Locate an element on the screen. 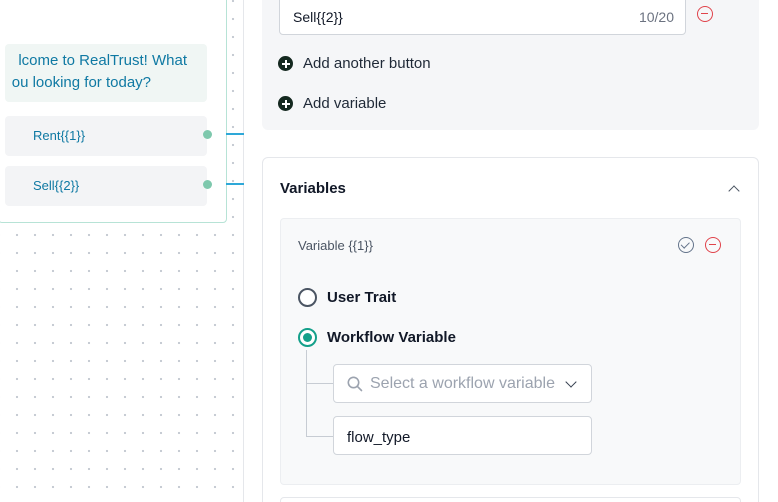 The height and width of the screenshot is (502, 778). node-button-label: Sell{{2}} is located at coordinates (56, 185).